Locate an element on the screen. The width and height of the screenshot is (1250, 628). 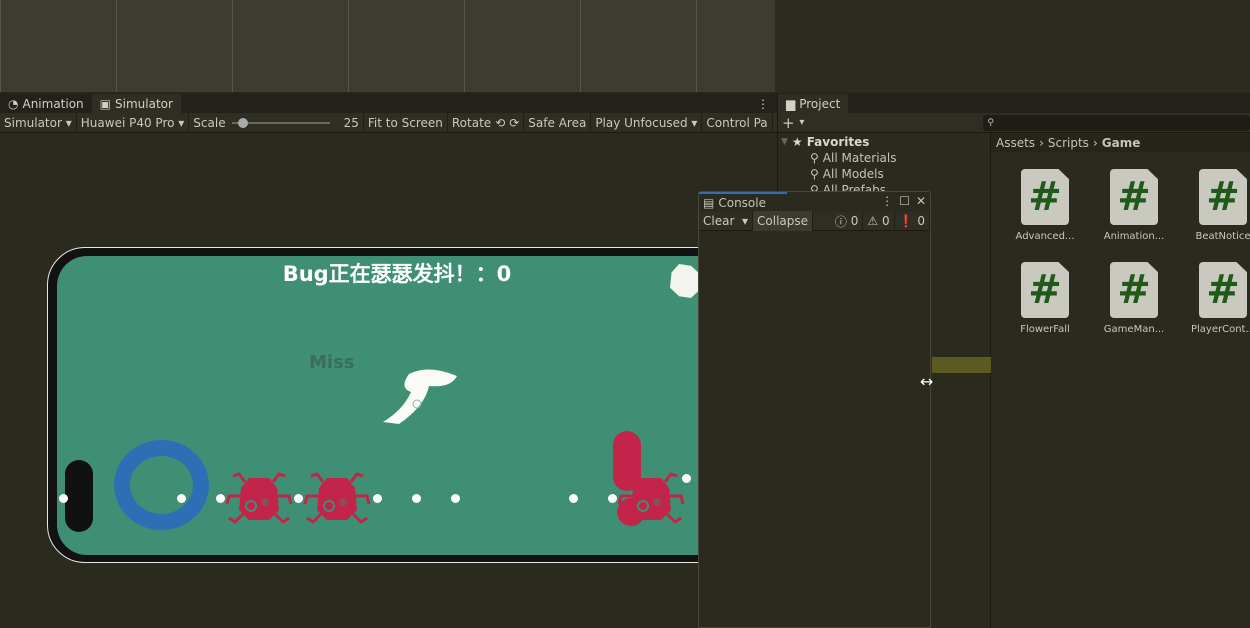
scale-slider is located at coordinates (280, 122).